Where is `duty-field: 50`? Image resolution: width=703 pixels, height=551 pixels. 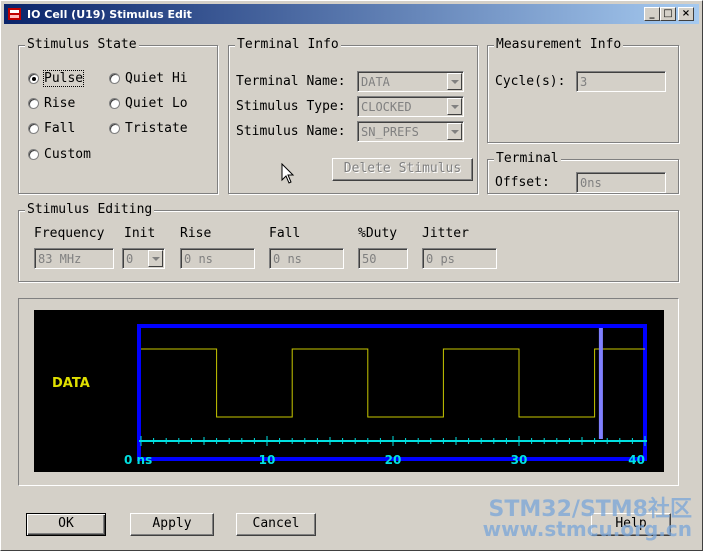
duty-field: 50 is located at coordinates (383, 258).